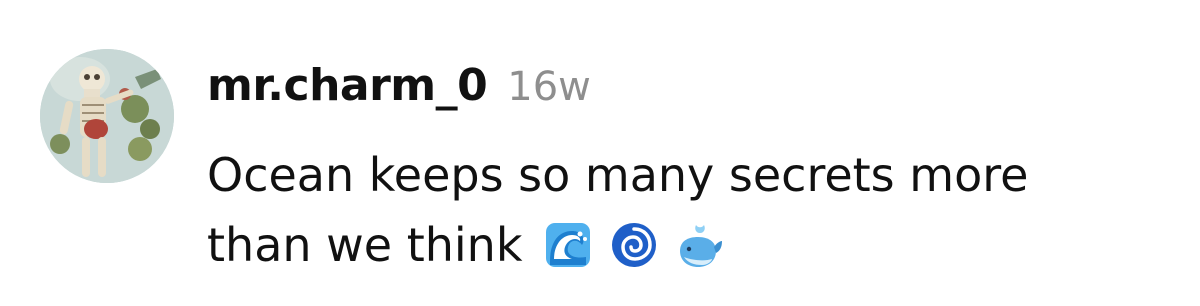  What do you see at coordinates (365, 245) in the screenshot?
I see `comment-text-line-2-words: than we think` at bounding box center [365, 245].